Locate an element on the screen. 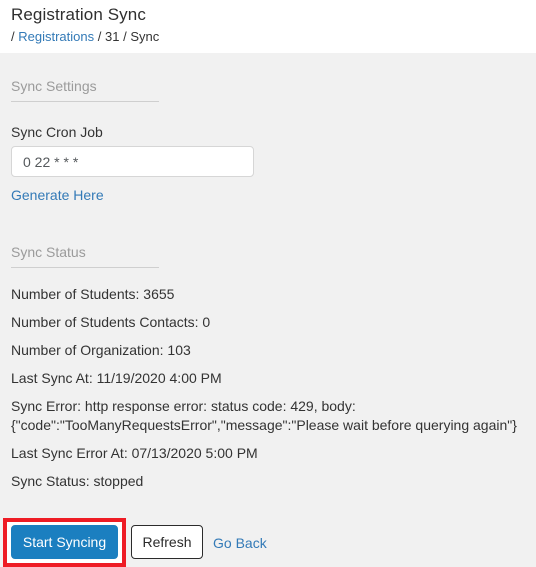 This screenshot has width=536, height=567. go-back-link: Go Back is located at coordinates (240, 543).